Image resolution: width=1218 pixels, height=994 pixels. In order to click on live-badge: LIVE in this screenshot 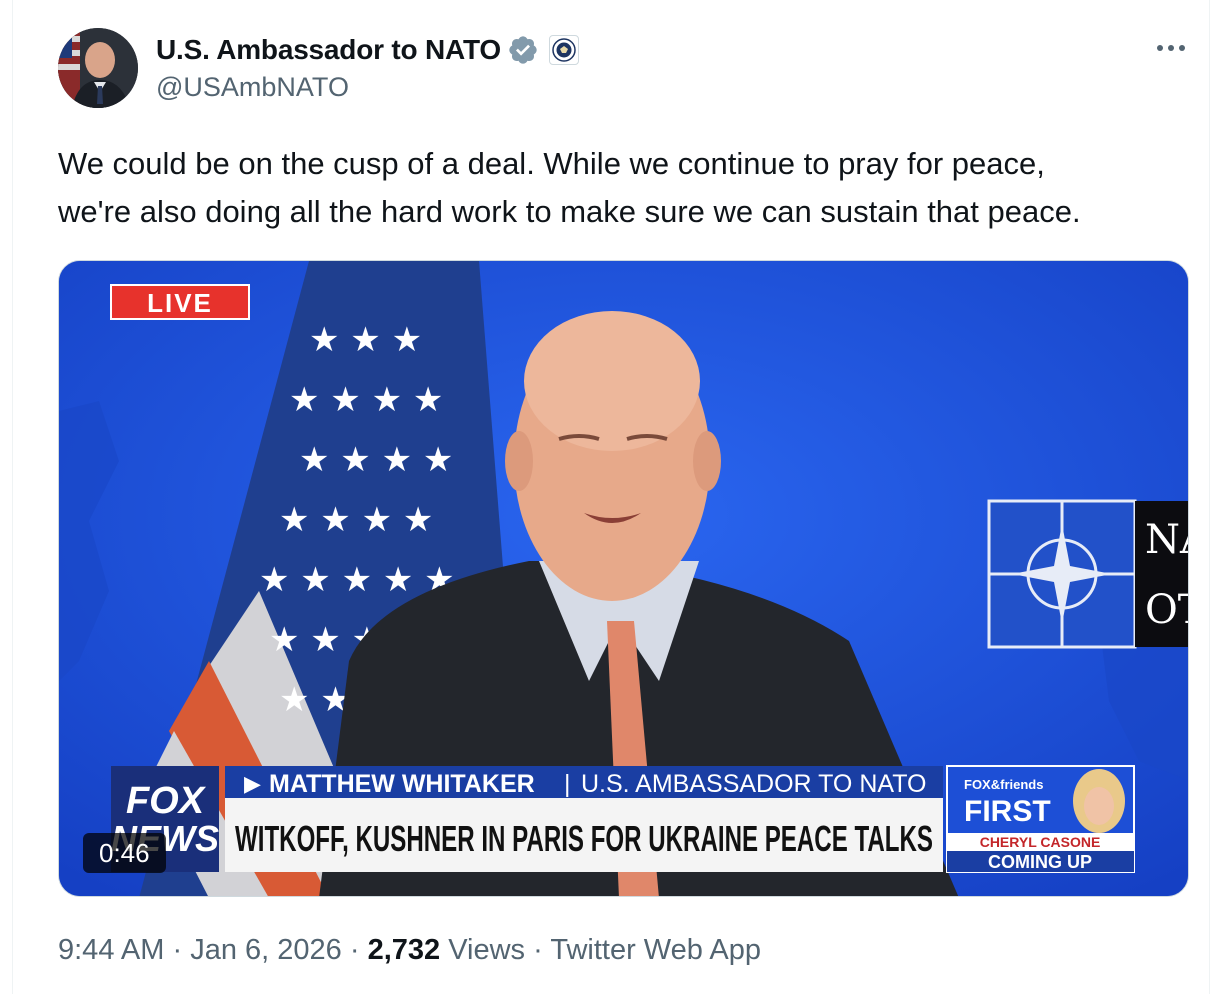, I will do `click(180, 302)`.